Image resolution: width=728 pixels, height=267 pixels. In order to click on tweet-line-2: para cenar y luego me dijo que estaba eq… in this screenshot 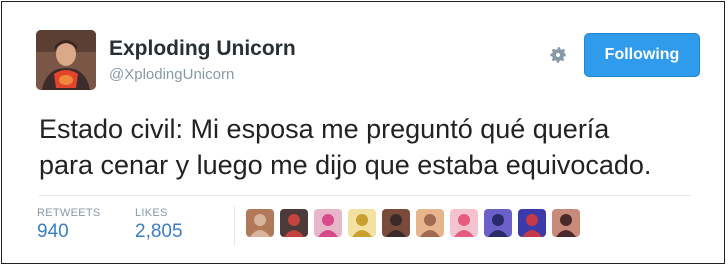, I will do `click(345, 165)`.